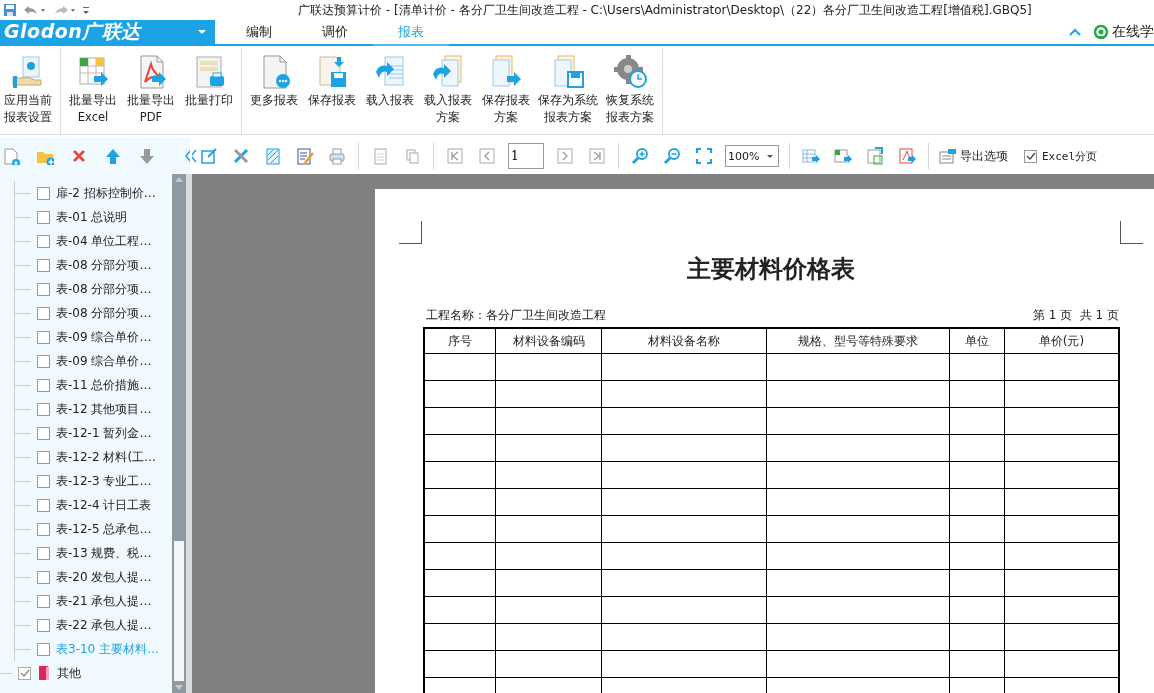 The image size is (1154, 693). Describe the element at coordinates (460, 341) in the screenshot. I see `column-header: 序号` at that location.